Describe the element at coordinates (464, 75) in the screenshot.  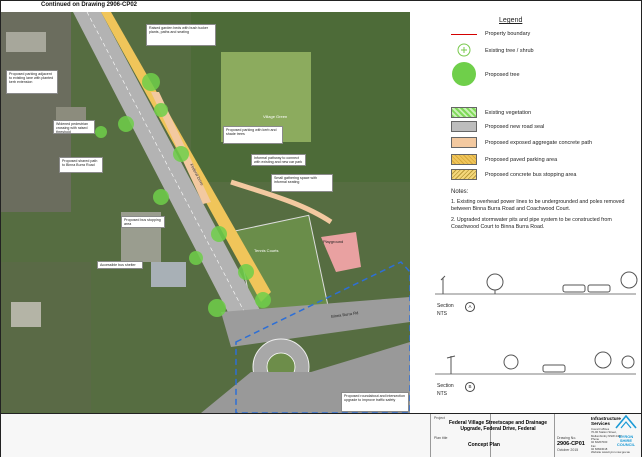
I see `proposed-tree-icon` at that location.